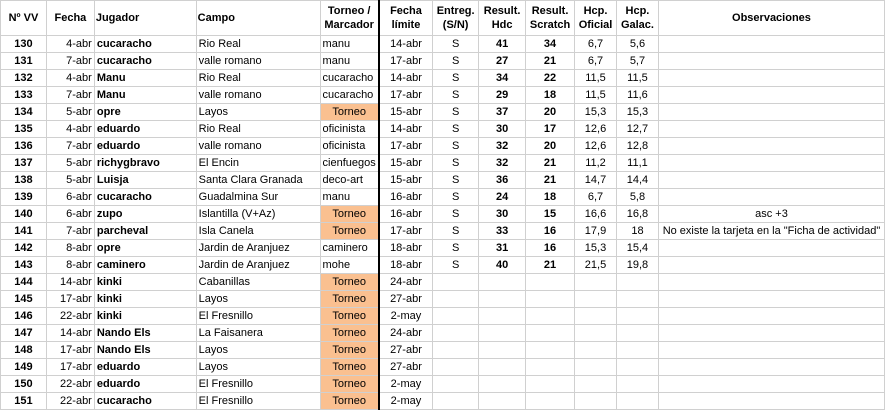 The image size is (885, 411). What do you see at coordinates (595, 214) in the screenshot?
I see `cell-hcp-oficial: 16,6` at bounding box center [595, 214].